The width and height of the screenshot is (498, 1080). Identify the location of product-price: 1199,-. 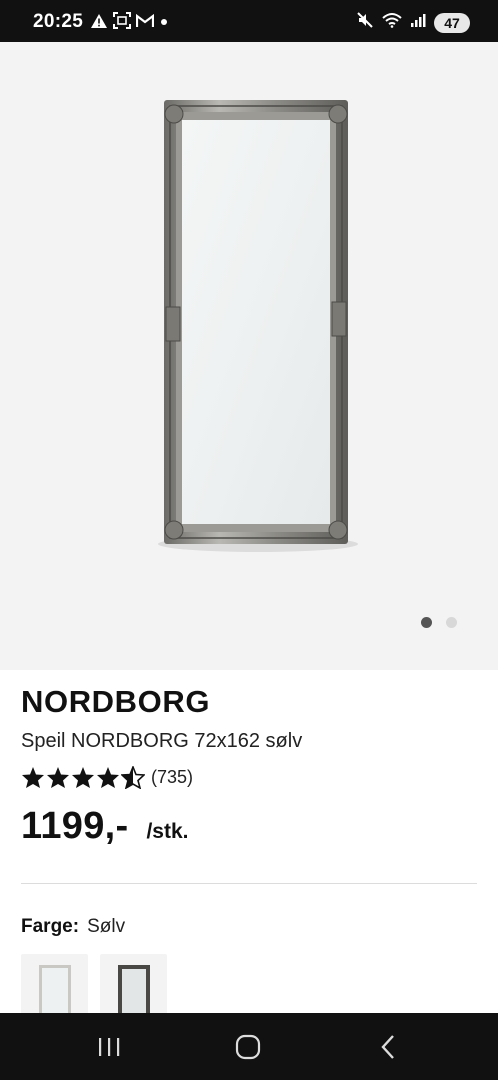
(75, 826).